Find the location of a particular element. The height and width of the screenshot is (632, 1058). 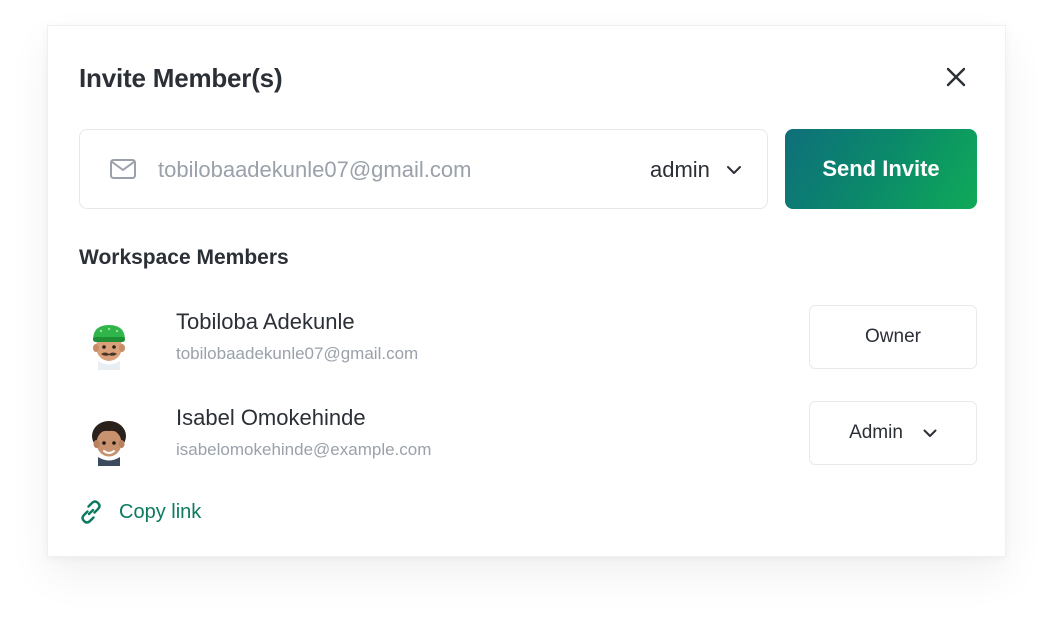

copy-link-label: Copy link is located at coordinates (160, 511).